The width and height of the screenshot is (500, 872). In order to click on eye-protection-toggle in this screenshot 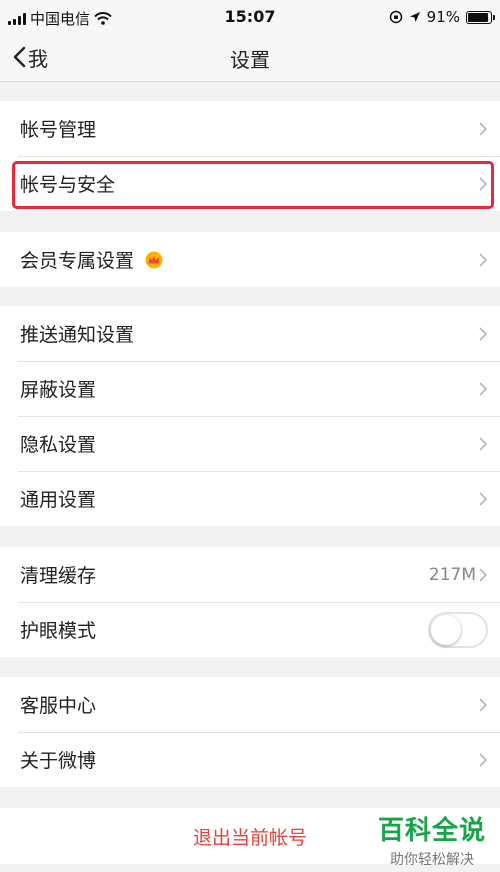, I will do `click(458, 629)`.